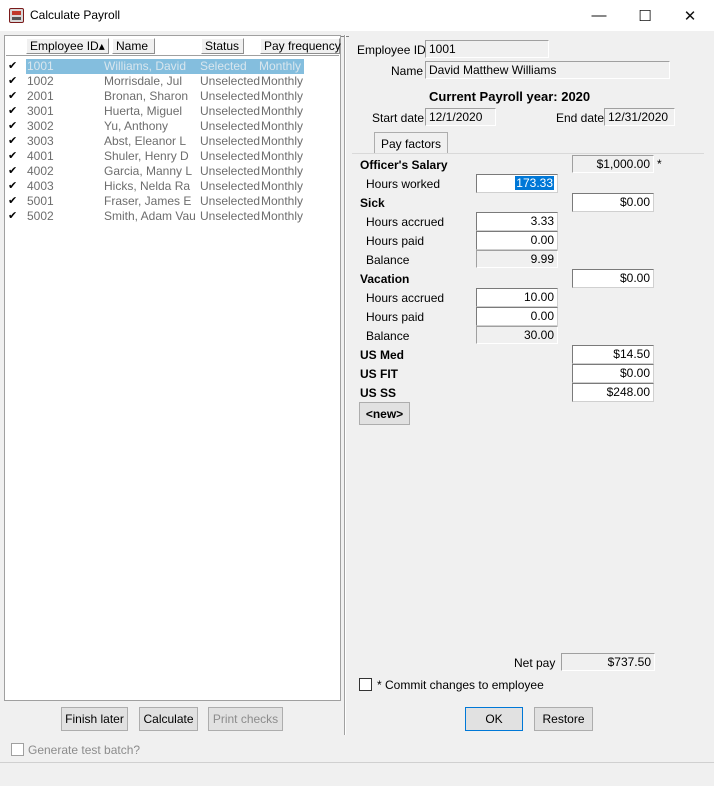 The image size is (714, 786). Describe the element at coordinates (64, 46) in the screenshot. I see `column-header-label: Employee ID` at that location.